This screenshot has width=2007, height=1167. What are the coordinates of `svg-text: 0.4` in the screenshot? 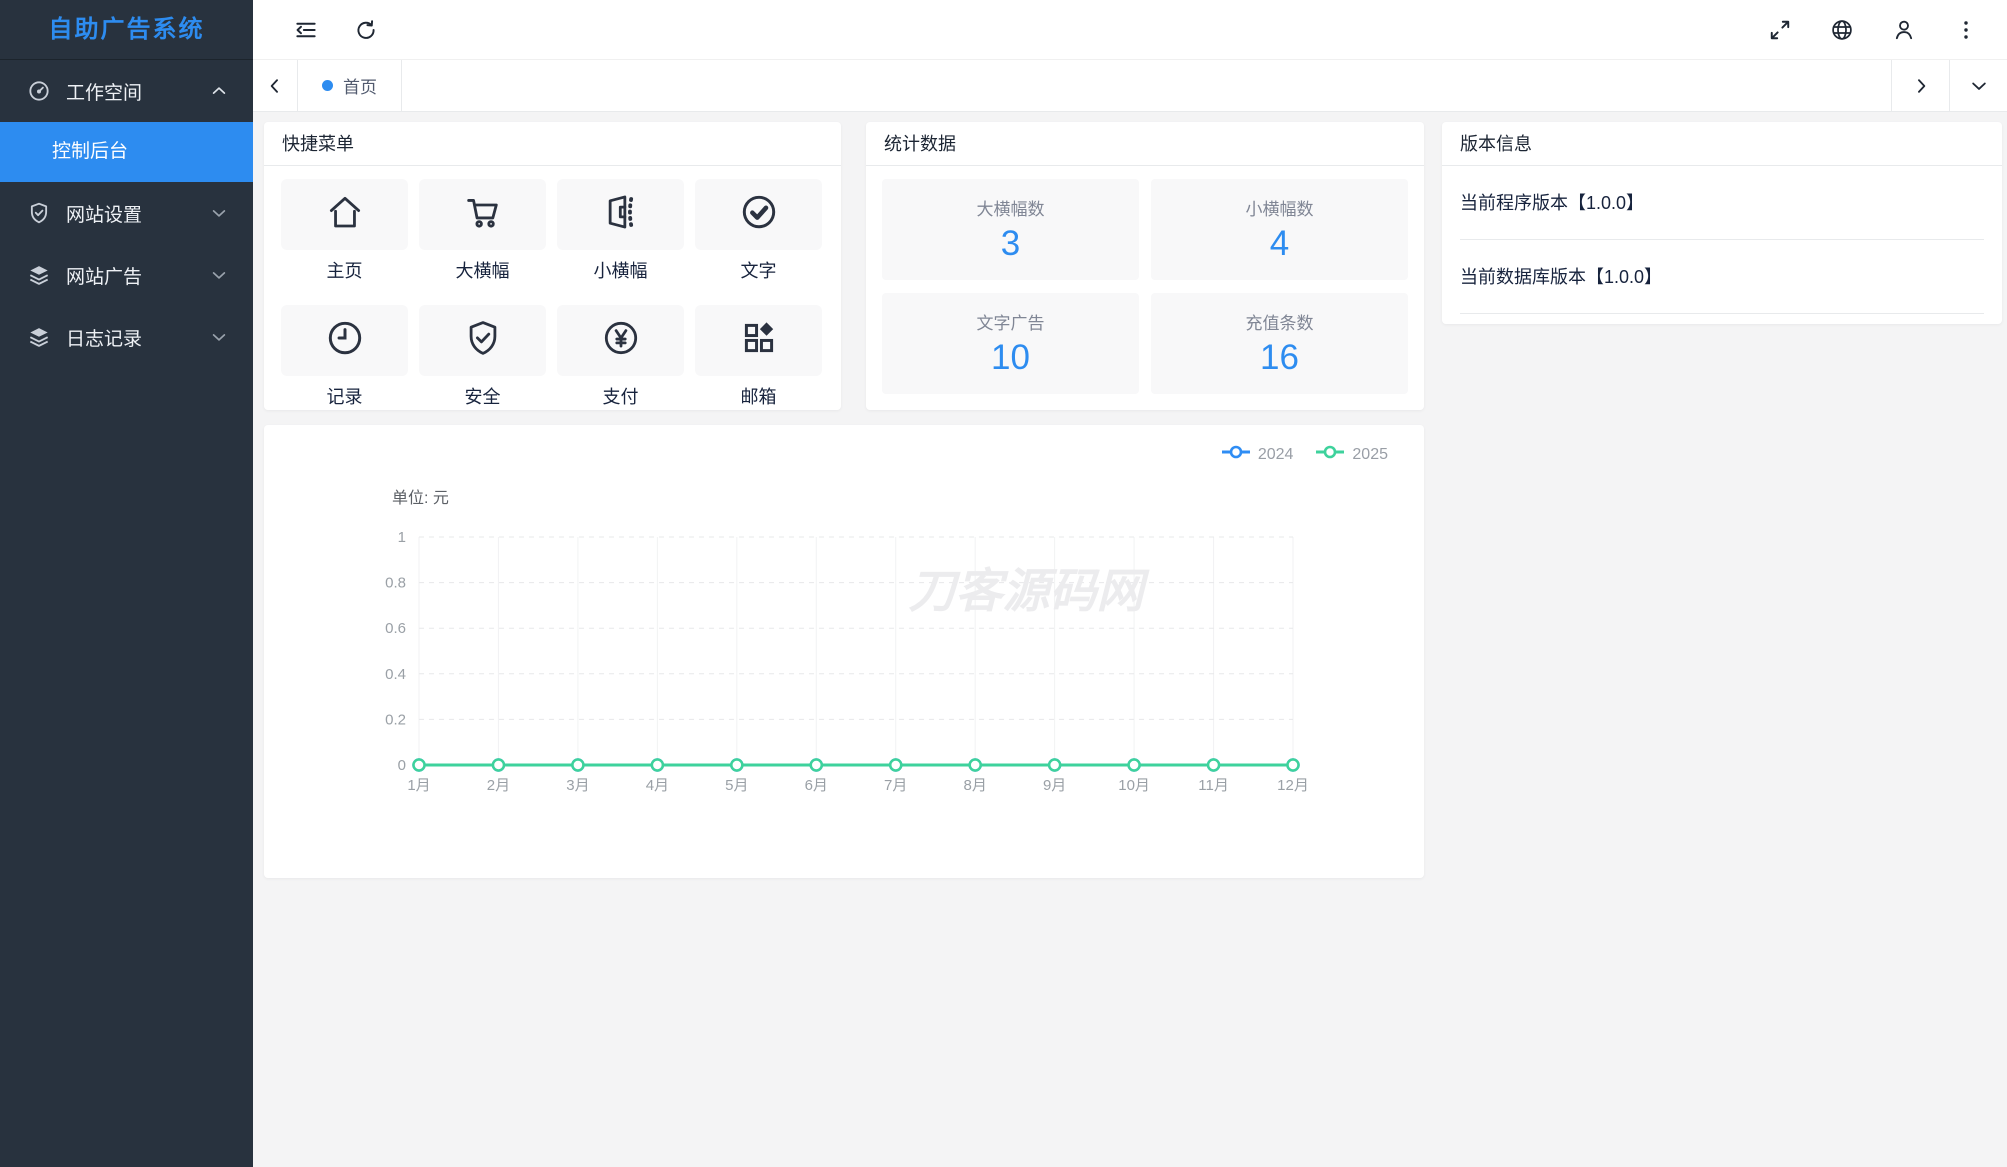 It's located at (395, 674).